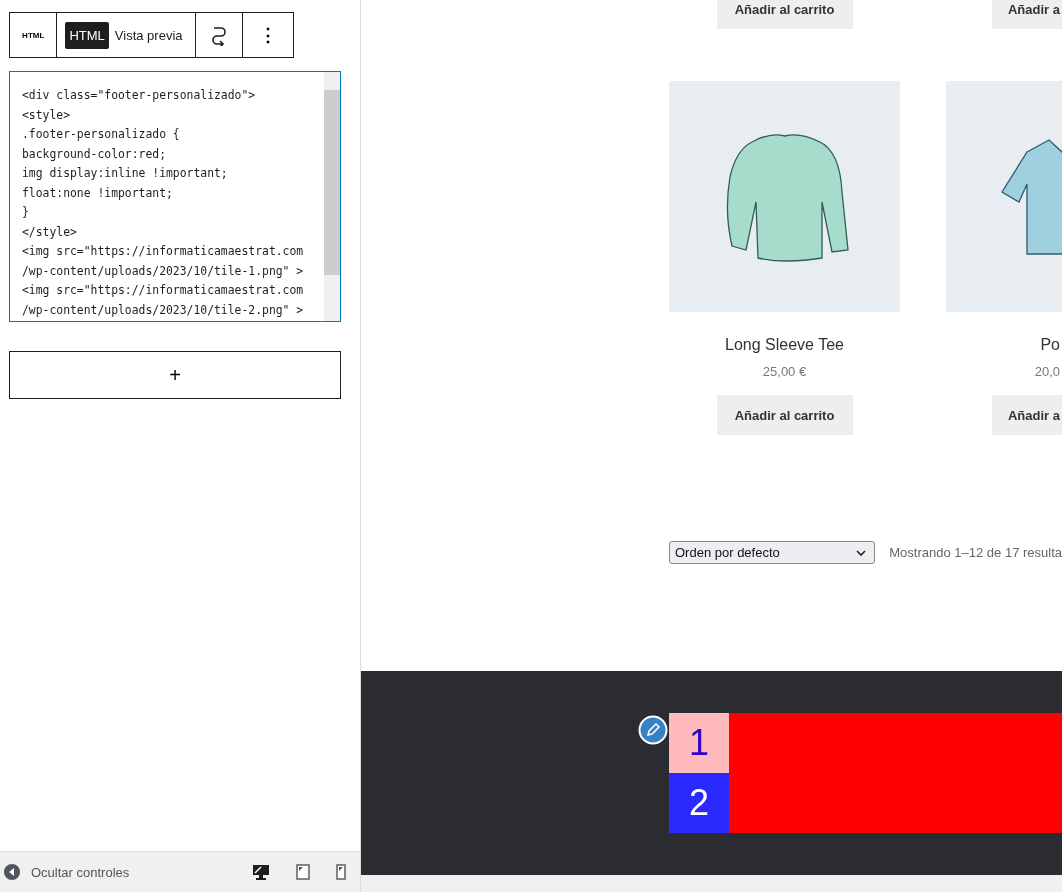 The image size is (1062, 892). I want to click on mode-tab: Vista previa, so click(148, 35).